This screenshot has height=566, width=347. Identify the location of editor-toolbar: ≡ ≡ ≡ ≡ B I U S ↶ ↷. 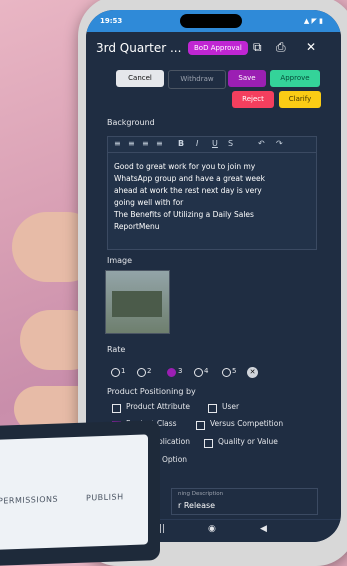
(212, 145).